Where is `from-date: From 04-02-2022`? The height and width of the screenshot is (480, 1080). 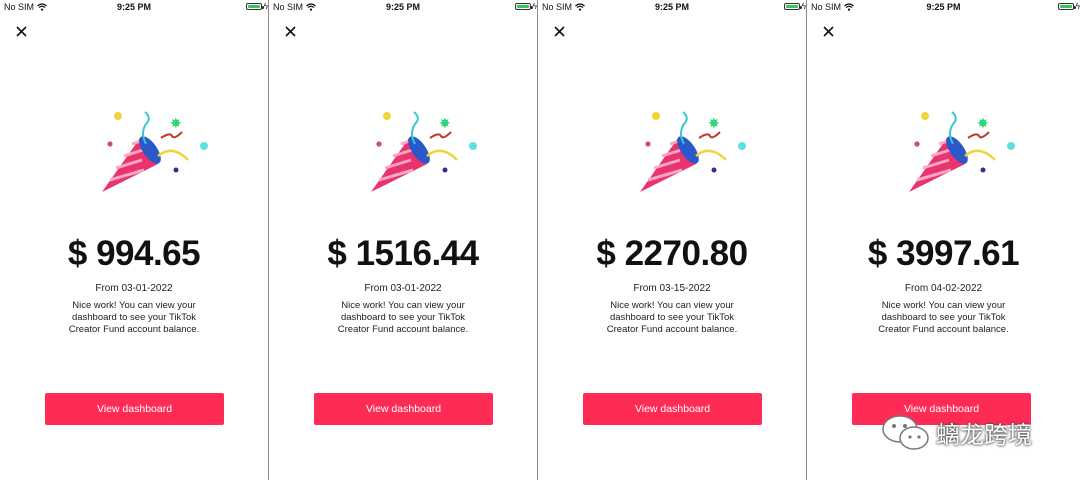
from-date: From 04-02-2022 is located at coordinates (943, 288).